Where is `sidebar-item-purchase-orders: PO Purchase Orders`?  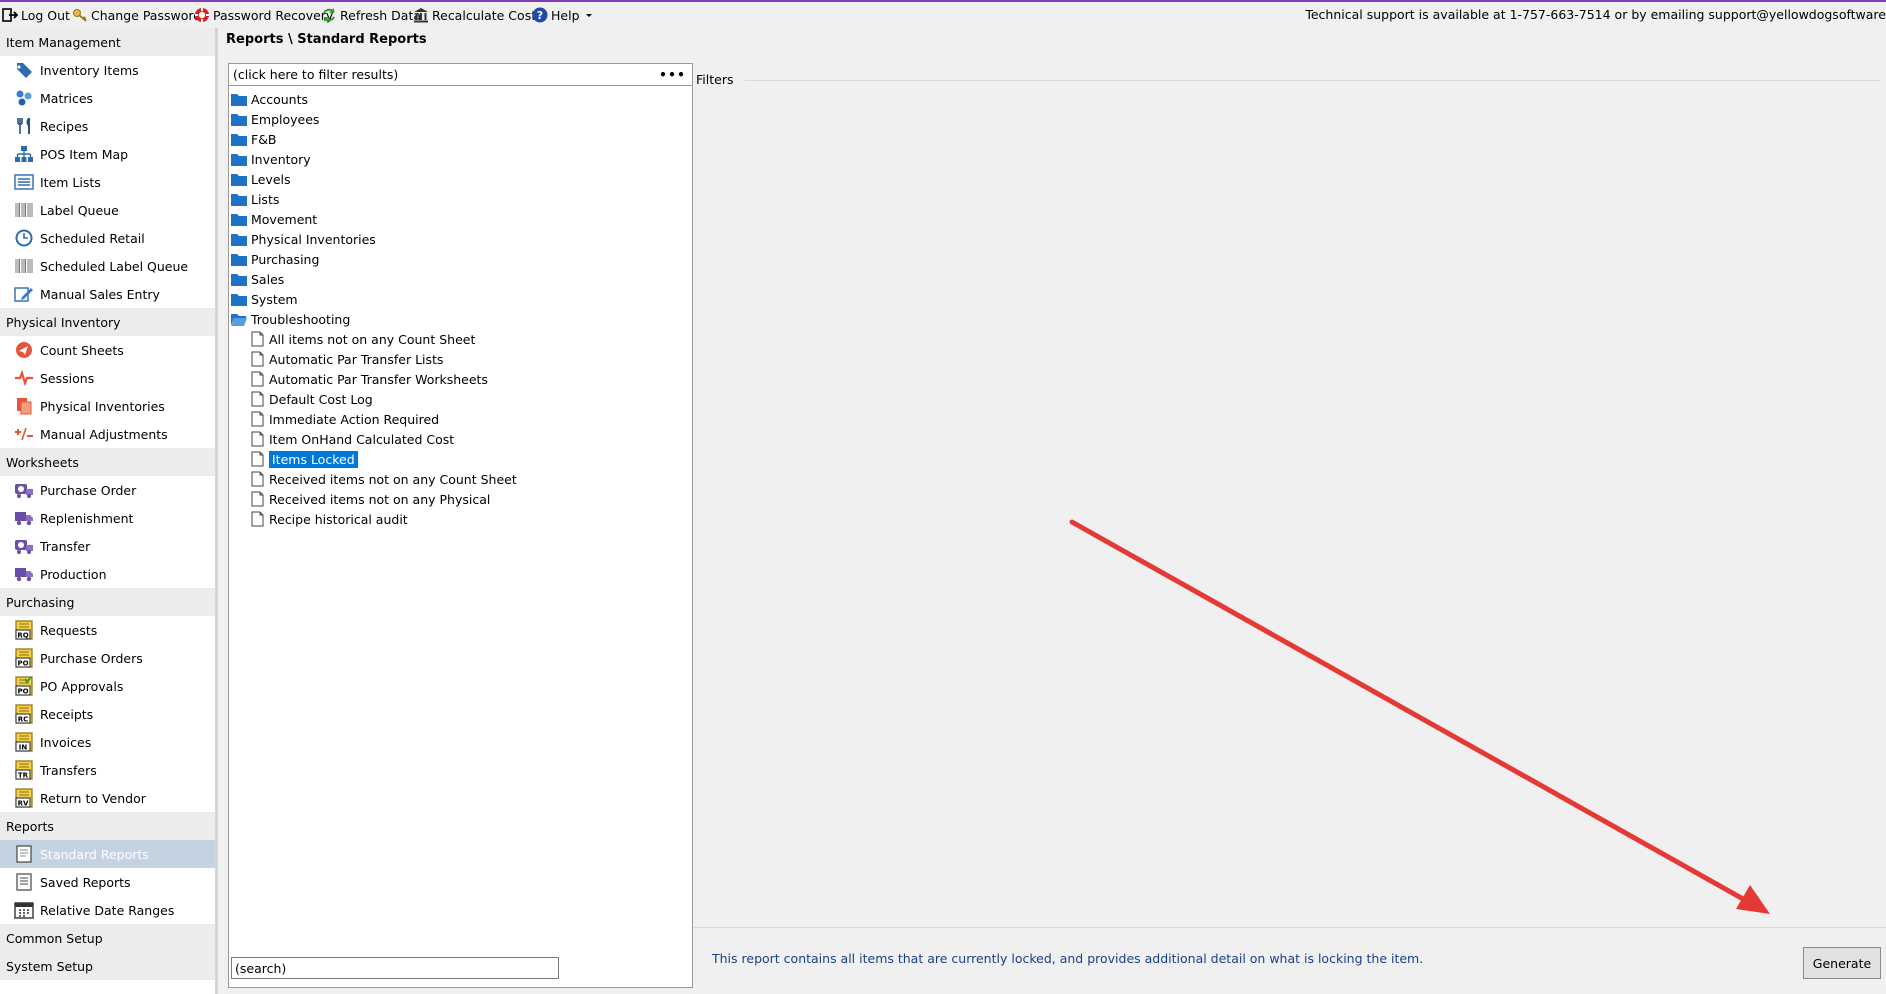 sidebar-item-purchase-orders: PO Purchase Orders is located at coordinates (107, 658).